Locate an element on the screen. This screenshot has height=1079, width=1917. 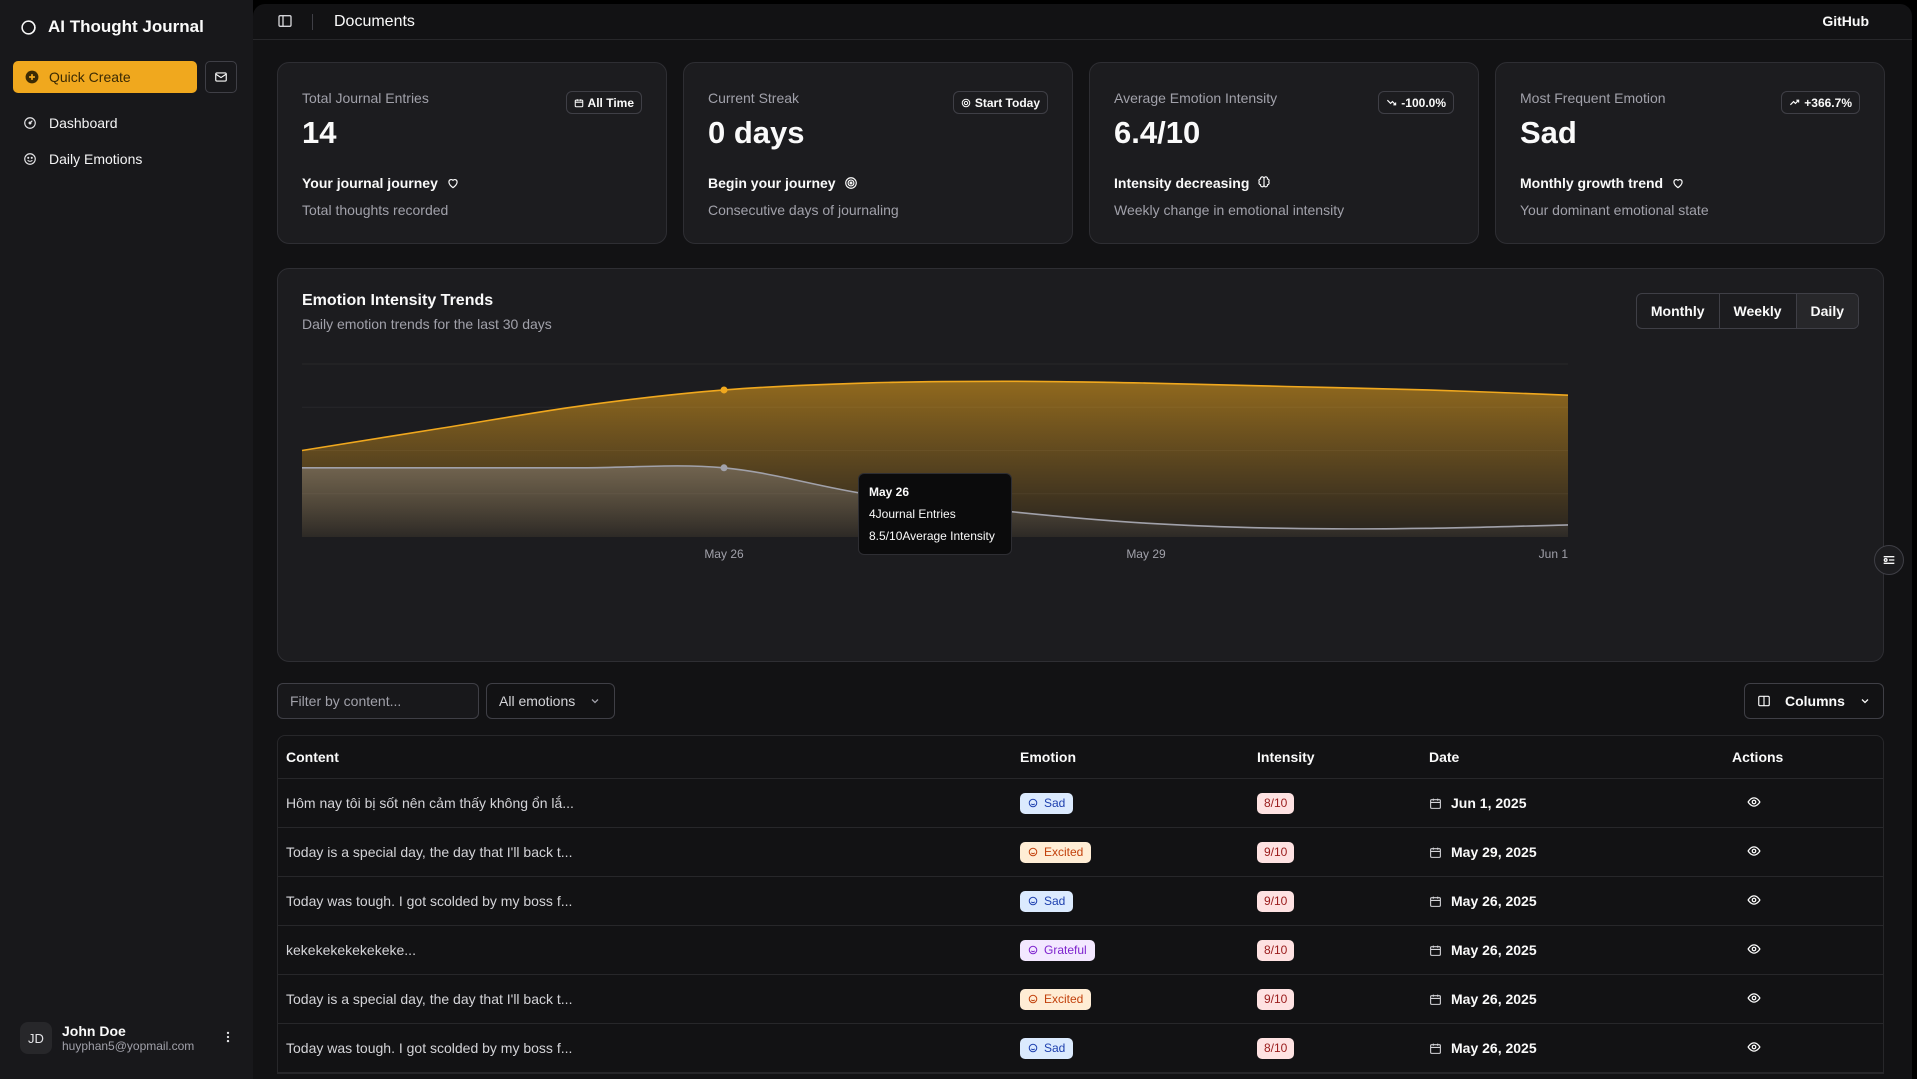
sliders-icon is located at coordinates (1889, 560).